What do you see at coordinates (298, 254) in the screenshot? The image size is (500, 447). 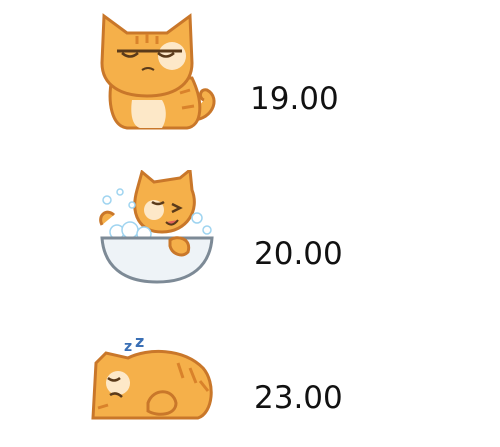 I see `time-label: 20.00` at bounding box center [298, 254].